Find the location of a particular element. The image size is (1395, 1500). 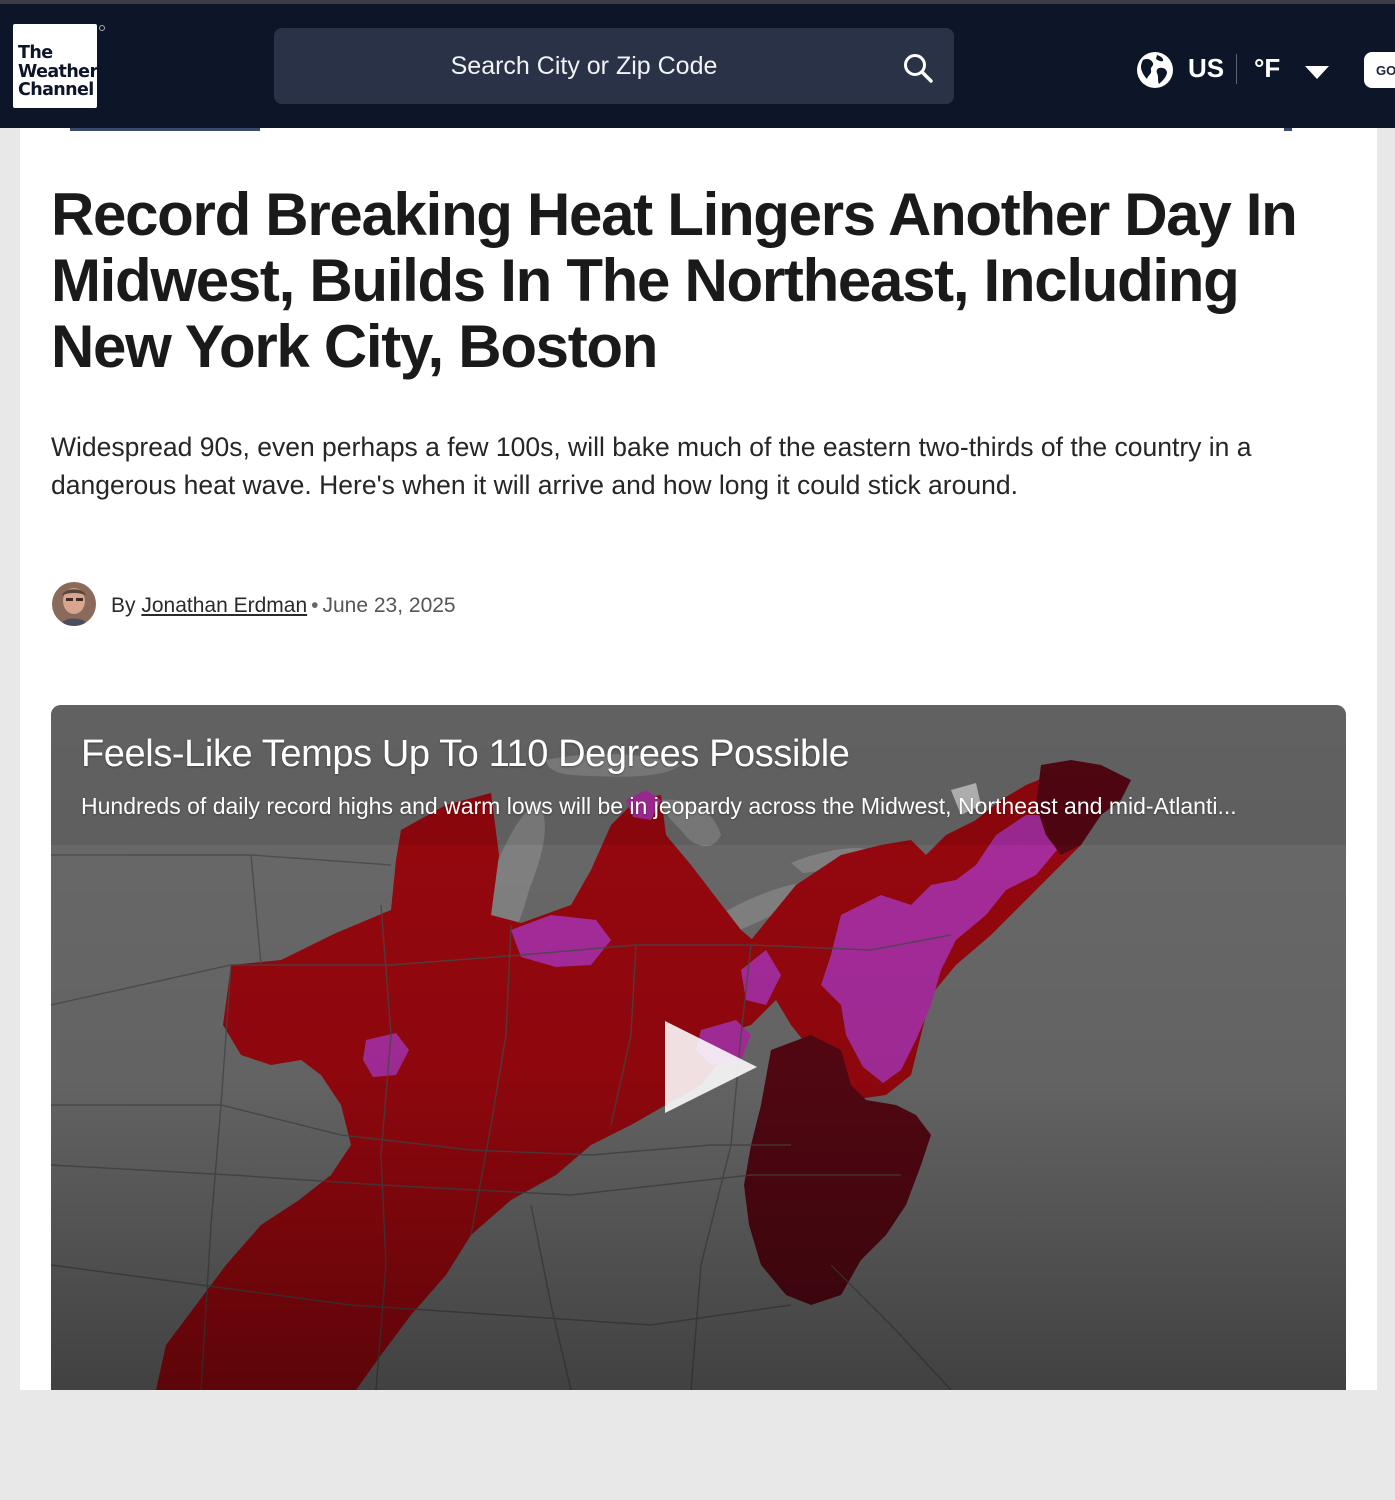

logo-line-3: Channel is located at coordinates (56, 90).